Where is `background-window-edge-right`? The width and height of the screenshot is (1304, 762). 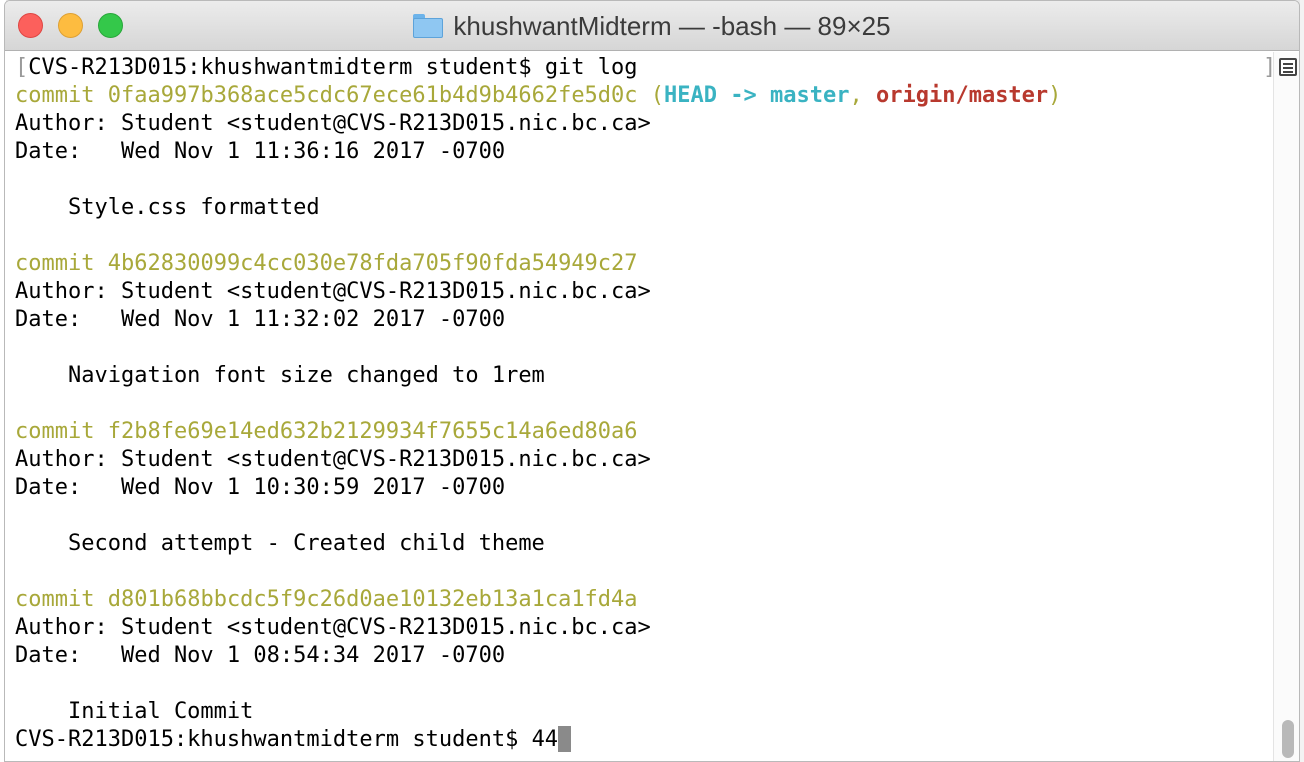 background-window-edge-right is located at coordinates (1302, 381).